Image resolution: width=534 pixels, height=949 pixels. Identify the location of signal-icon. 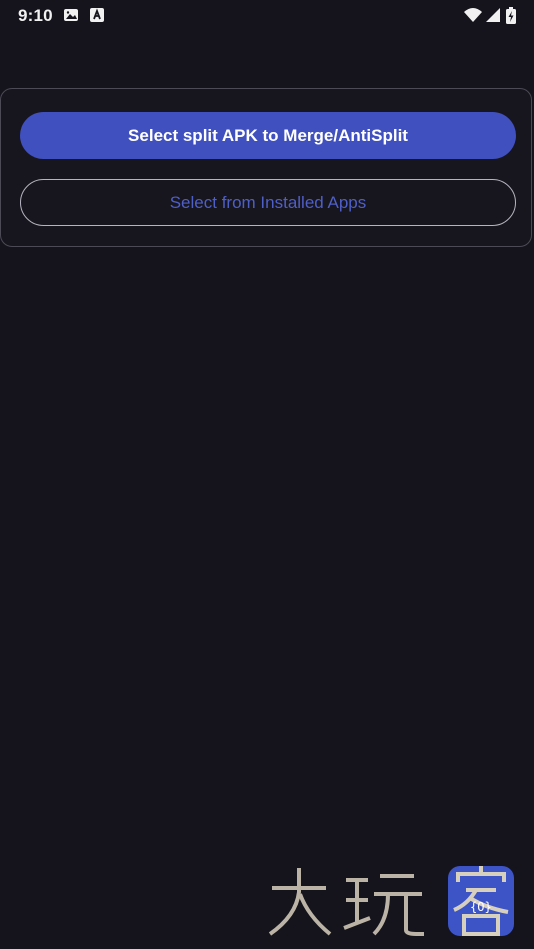
(493, 15).